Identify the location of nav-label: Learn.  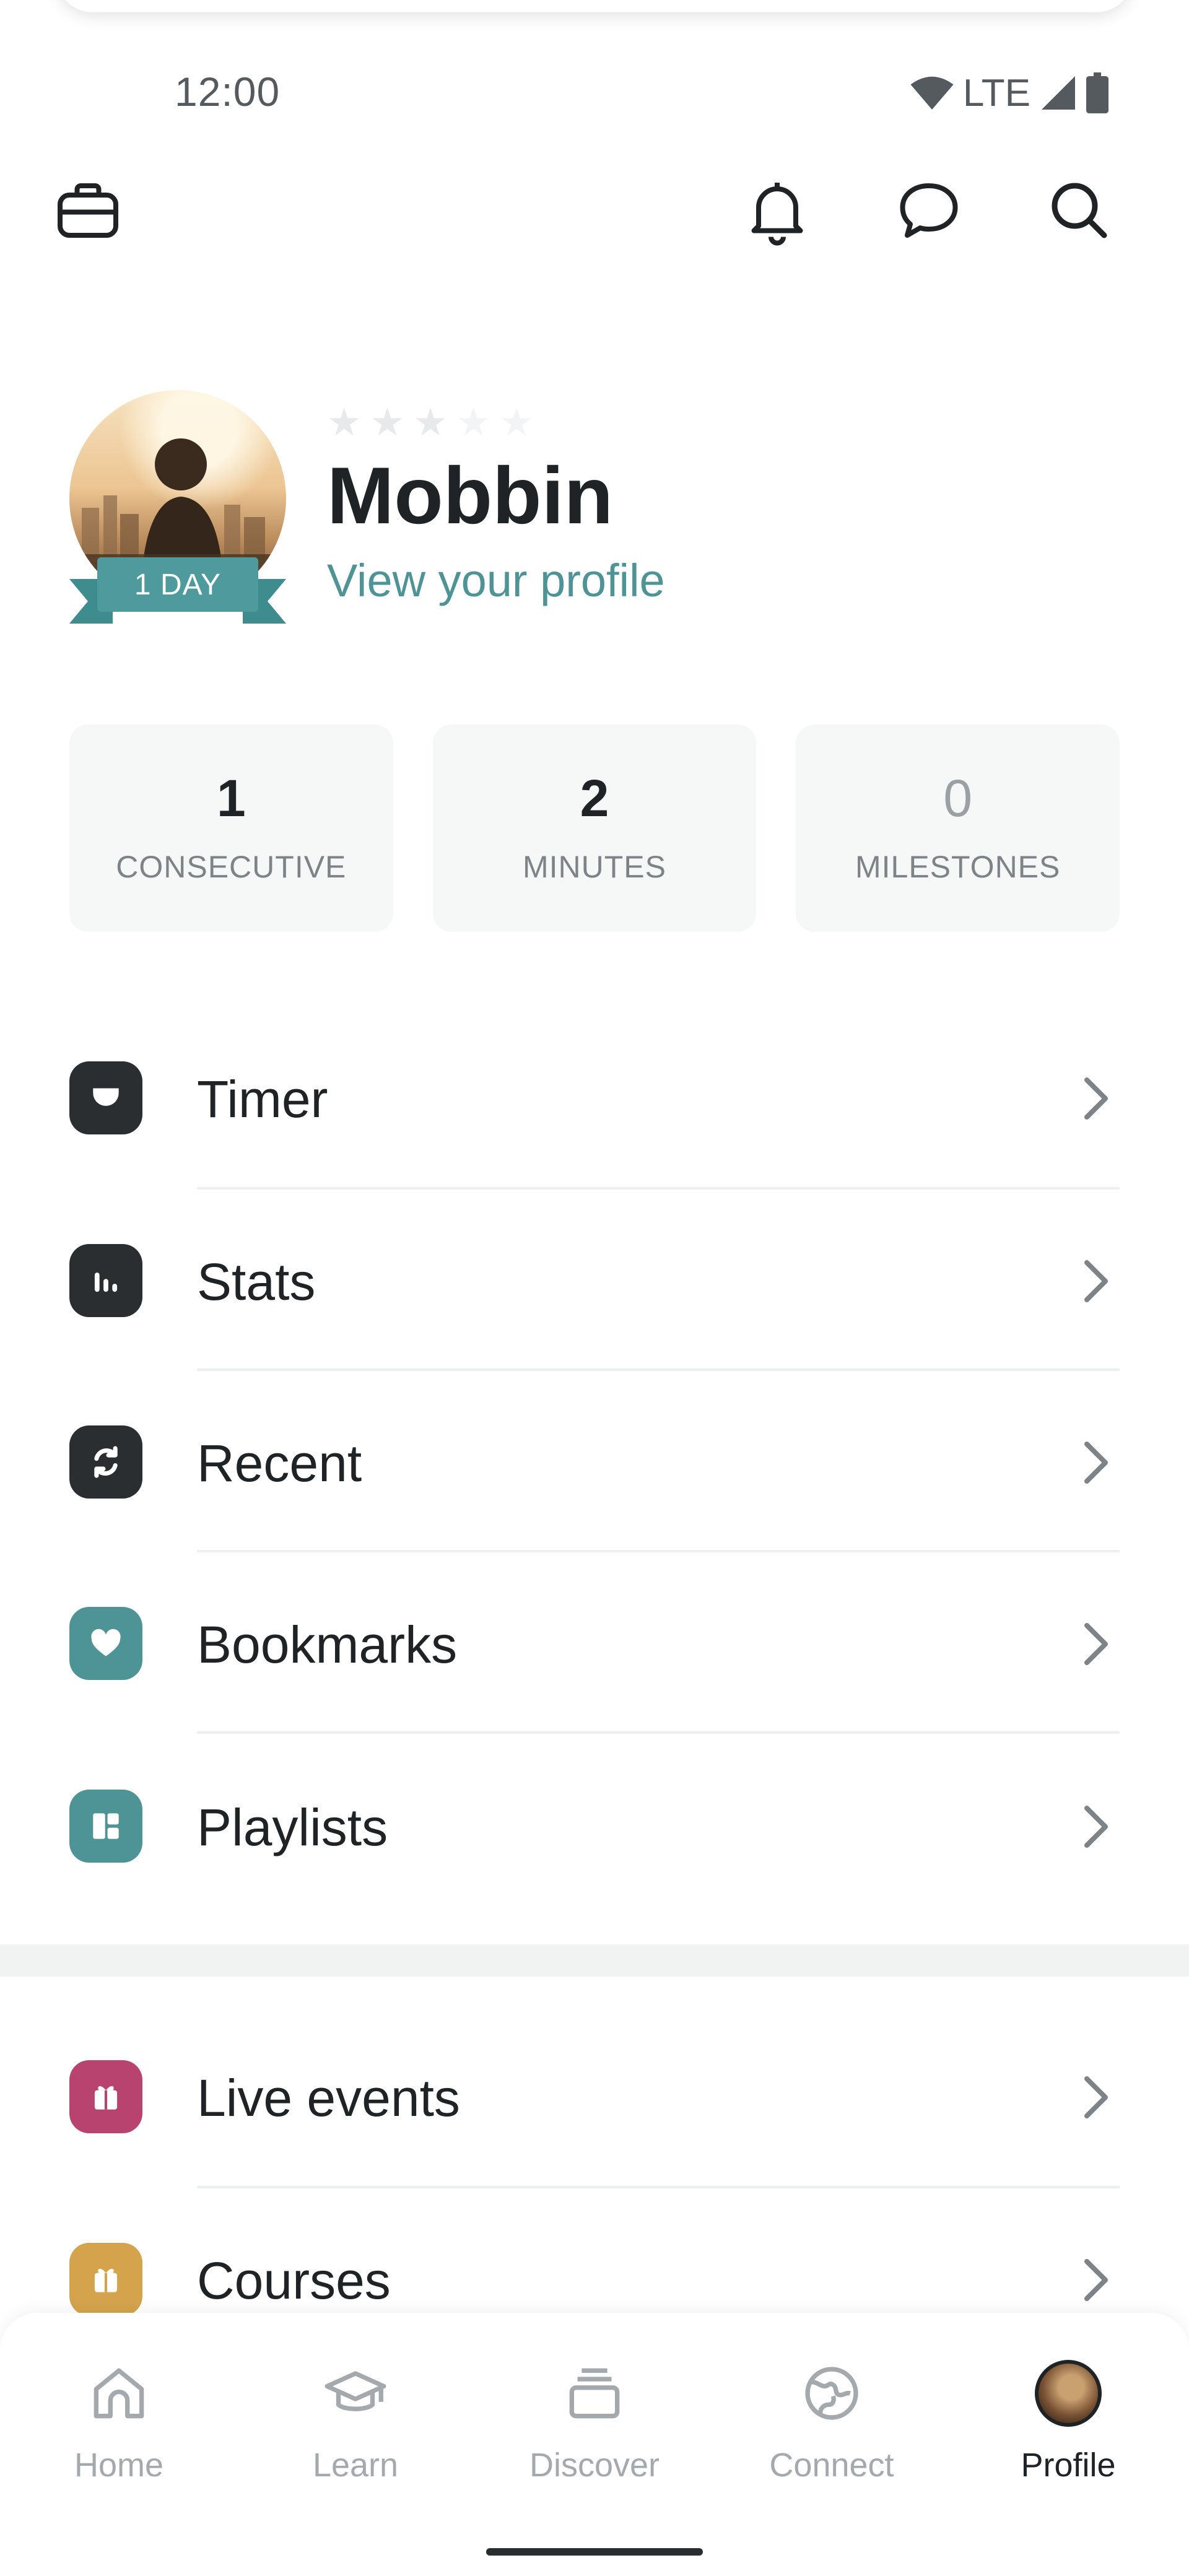
(355, 2465).